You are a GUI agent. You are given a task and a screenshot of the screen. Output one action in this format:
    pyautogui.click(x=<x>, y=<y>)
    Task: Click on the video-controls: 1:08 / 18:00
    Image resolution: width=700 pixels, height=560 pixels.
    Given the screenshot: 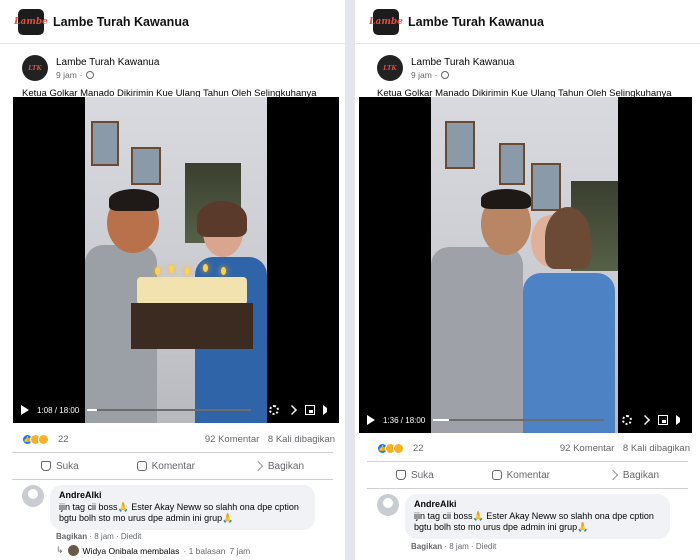 What is the action you would take?
    pyautogui.click(x=176, y=410)
    